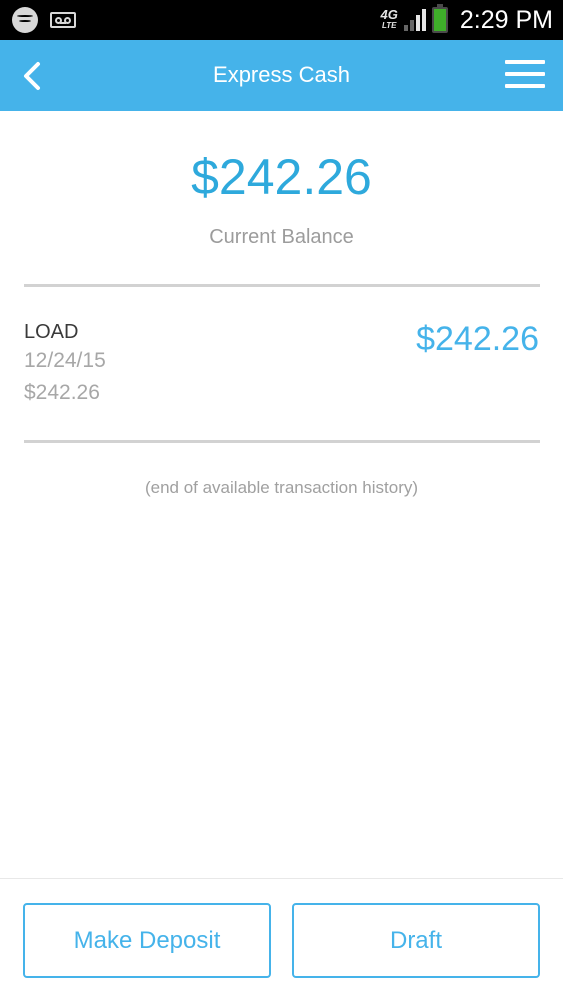 The height and width of the screenshot is (1000, 563). I want to click on voicemail-icon, so click(63, 20).